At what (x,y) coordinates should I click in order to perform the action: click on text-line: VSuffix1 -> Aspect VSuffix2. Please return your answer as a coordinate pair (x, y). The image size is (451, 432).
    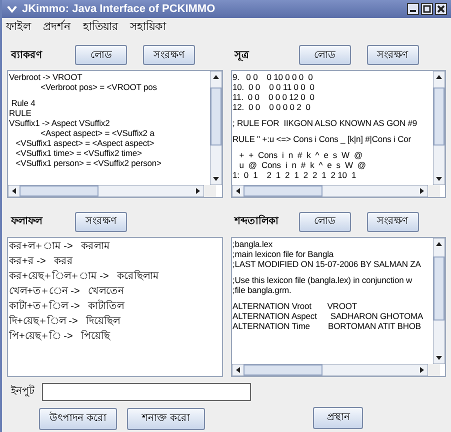
    Looking at the image, I should click on (60, 123).